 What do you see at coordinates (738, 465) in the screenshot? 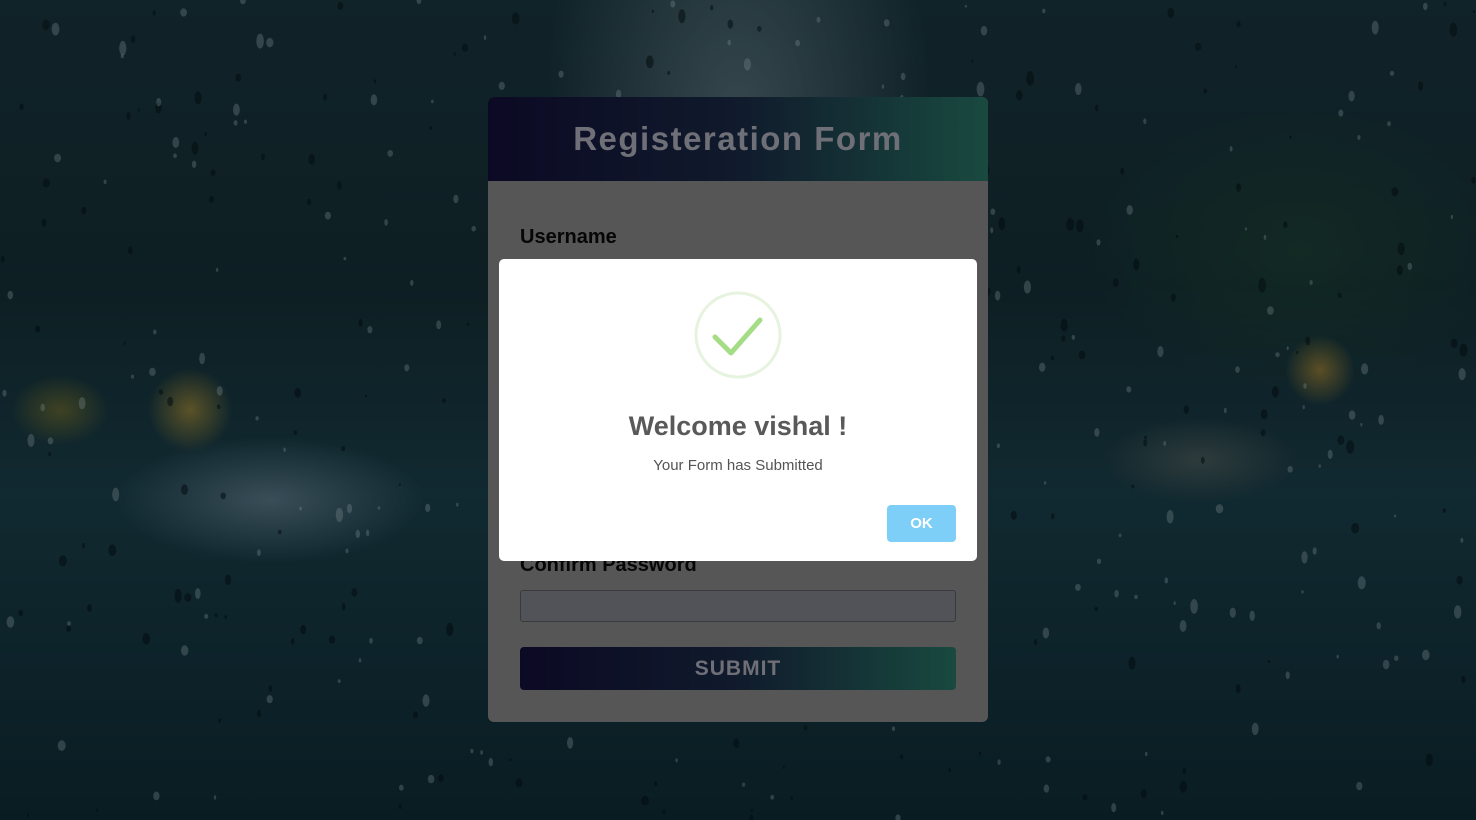
I see `dialog-message: Your Form has Submitted` at bounding box center [738, 465].